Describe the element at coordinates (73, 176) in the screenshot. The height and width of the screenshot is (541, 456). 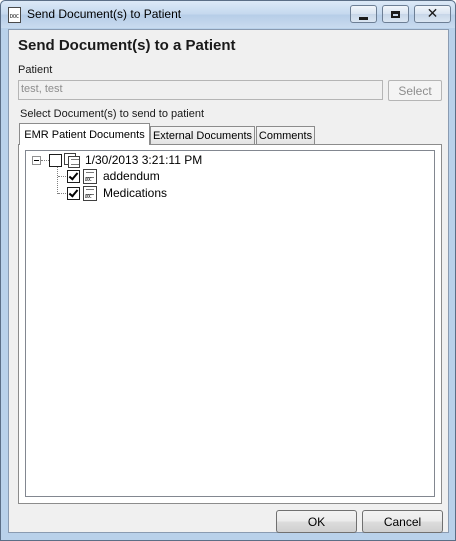
I see `addendum-checkbox` at that location.